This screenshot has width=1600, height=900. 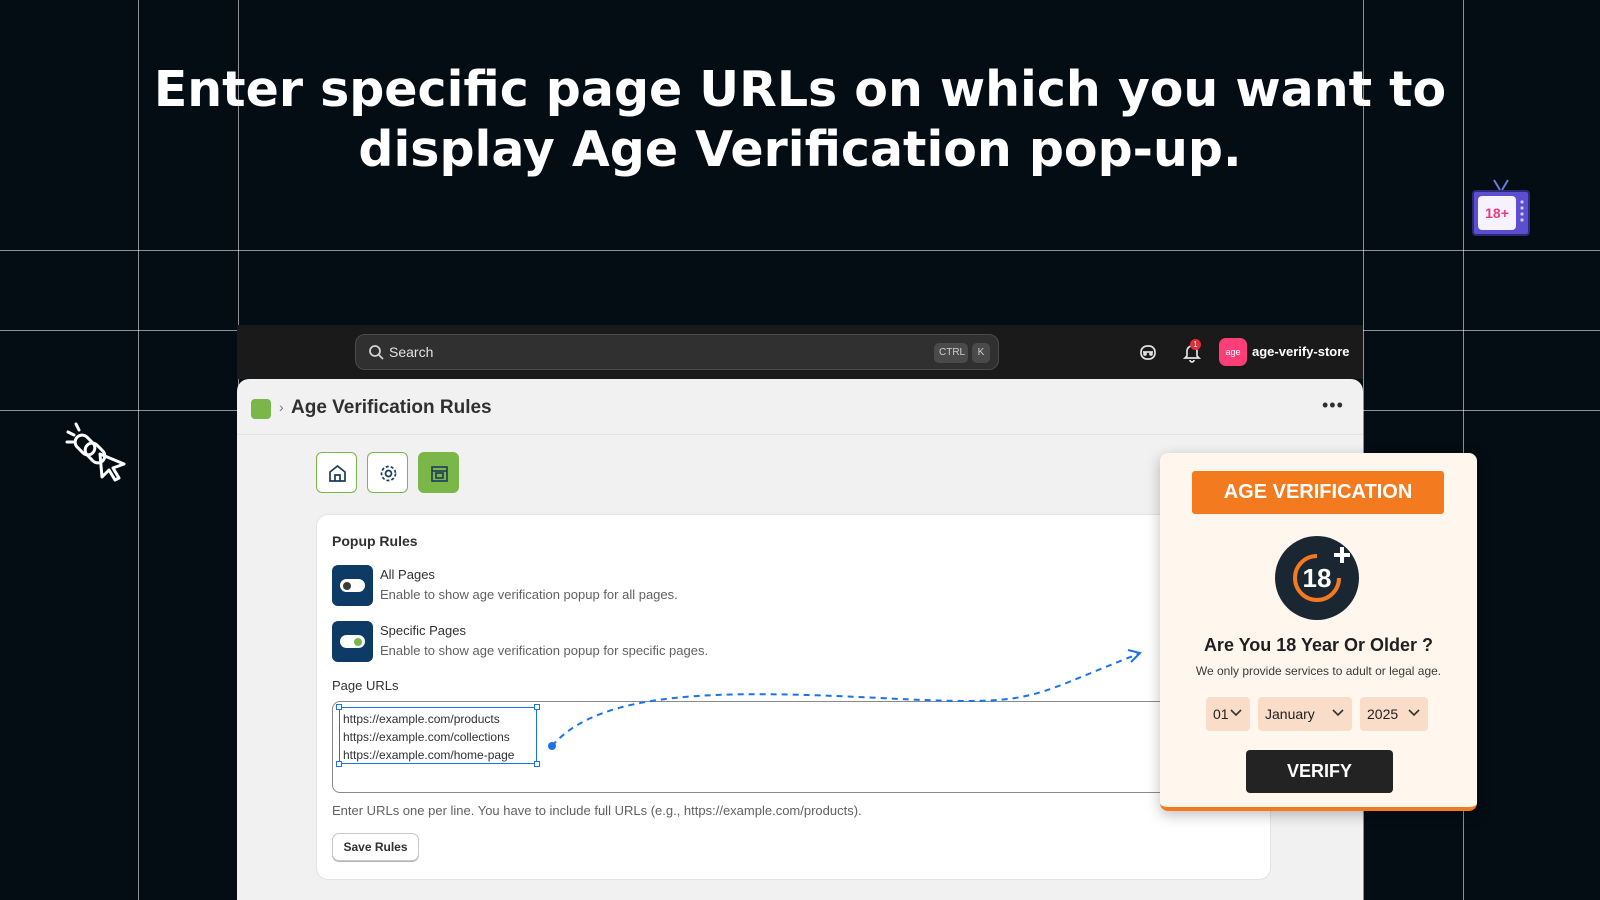 I want to click on dashed-arrow-icon, so click(x=845, y=699).